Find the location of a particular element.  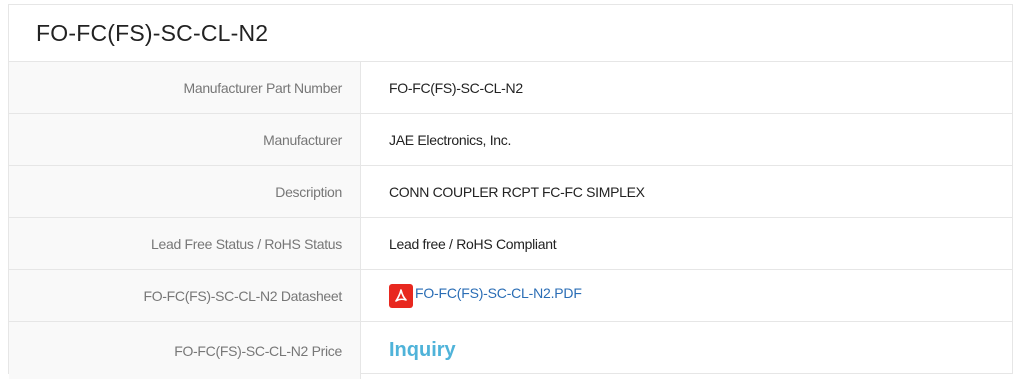

price-cell: Inquiry is located at coordinates (686, 350).